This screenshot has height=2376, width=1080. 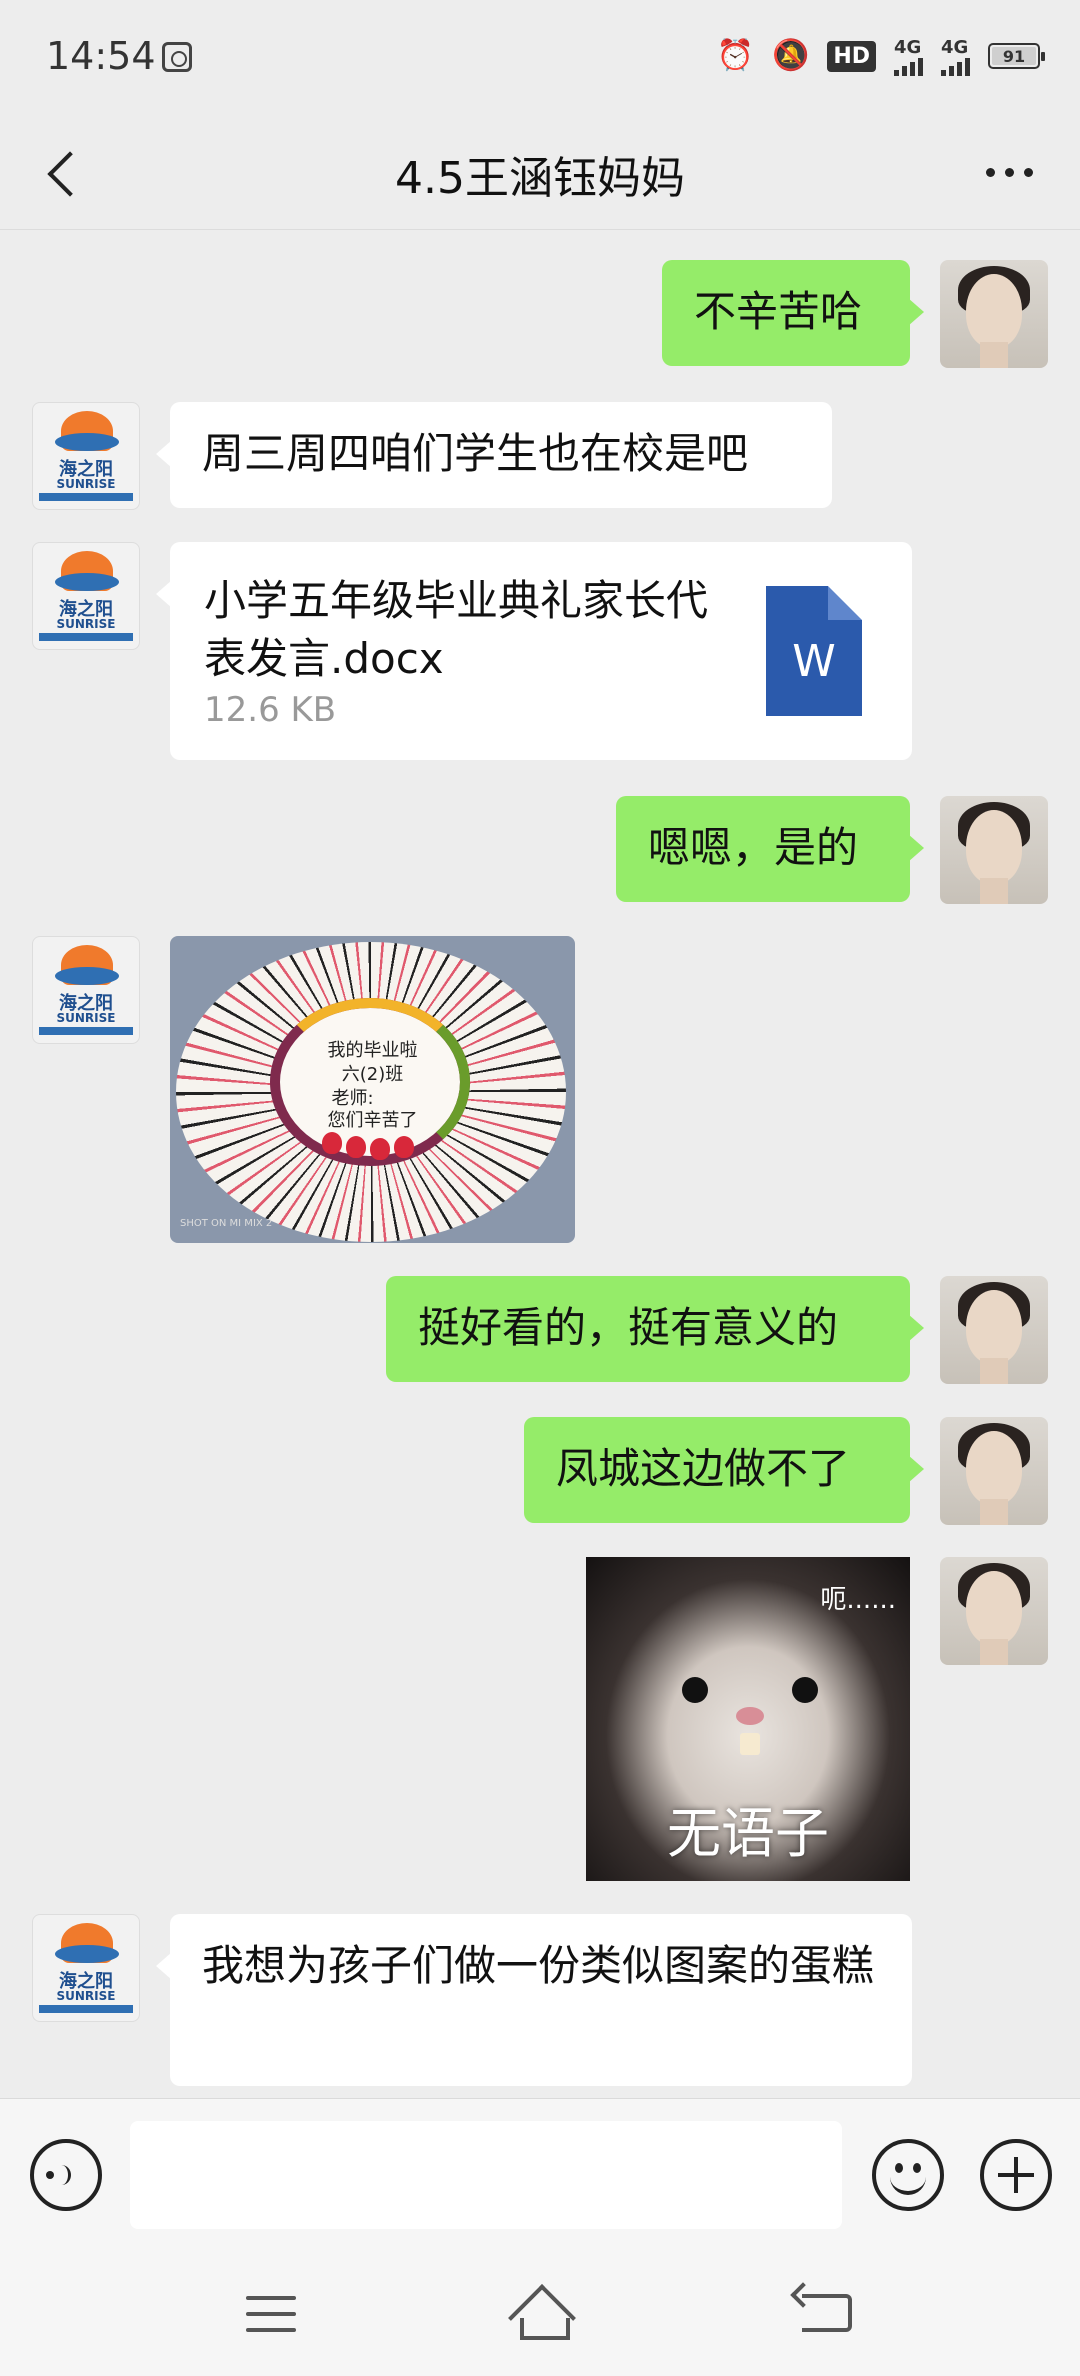 What do you see at coordinates (456, 629) in the screenshot?
I see `file-name: 小学五年级毕业典礼家长代表发言.docx` at bounding box center [456, 629].